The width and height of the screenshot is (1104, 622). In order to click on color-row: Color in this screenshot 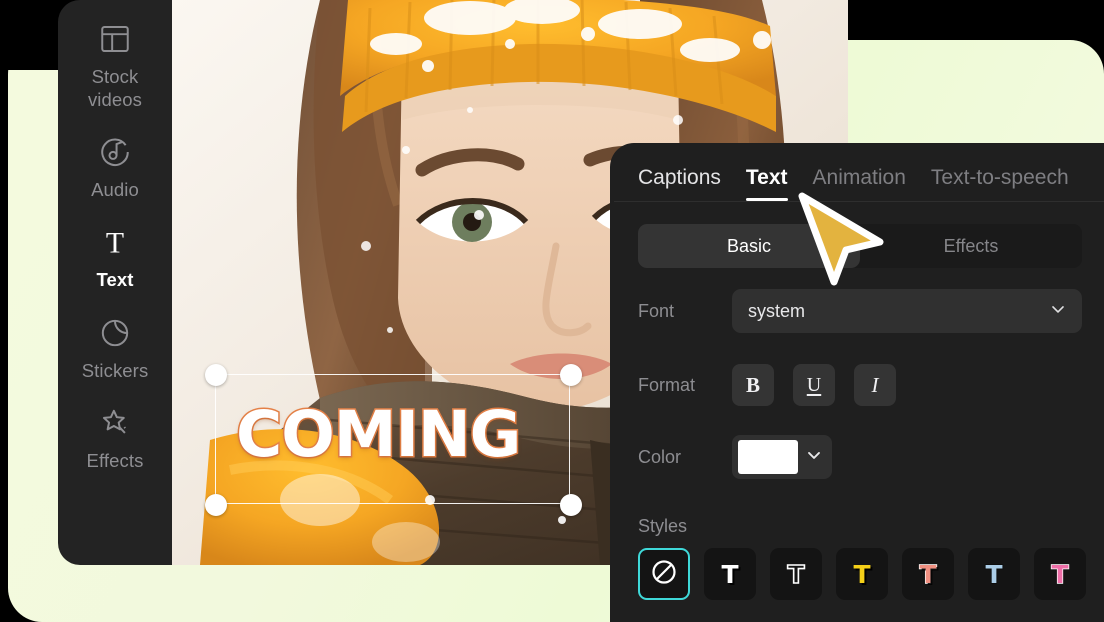, I will do `click(735, 457)`.